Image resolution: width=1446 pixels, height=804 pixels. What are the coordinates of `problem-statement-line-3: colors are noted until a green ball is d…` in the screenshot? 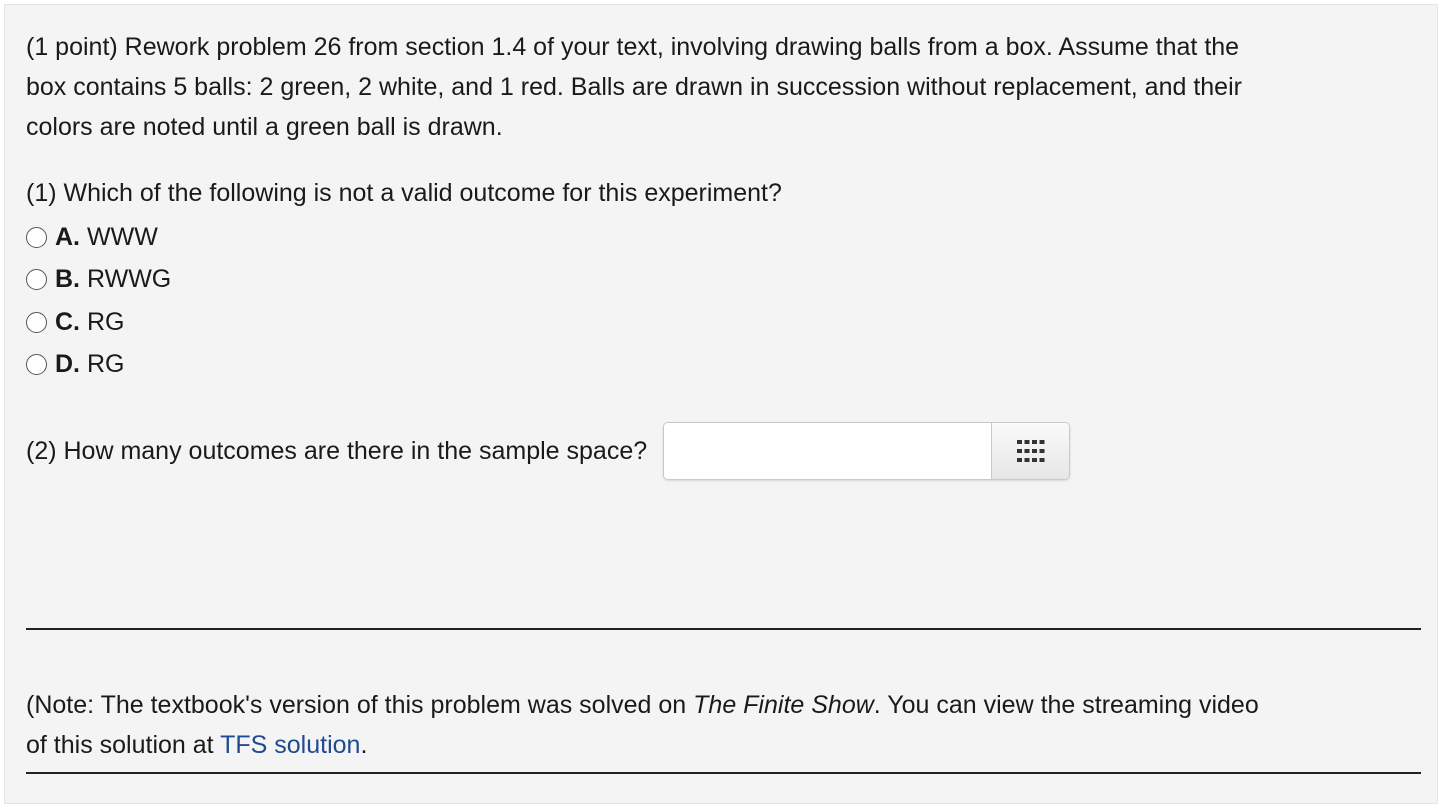 It's located at (264, 127).